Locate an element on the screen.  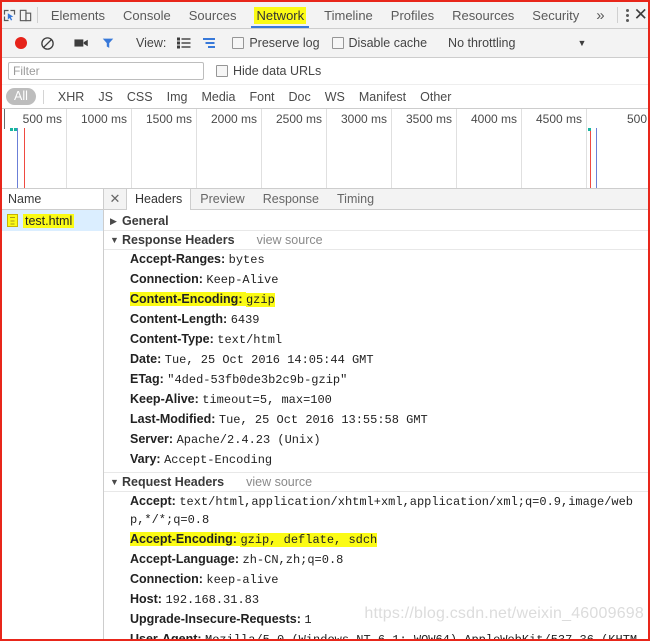
record-button is located at coordinates (21, 43).